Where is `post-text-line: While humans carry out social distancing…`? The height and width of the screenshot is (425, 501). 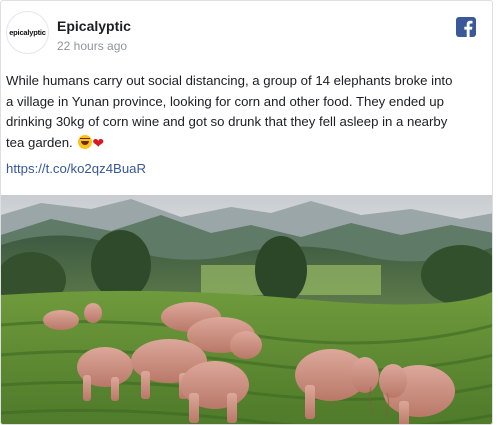 post-text-line: While humans carry out social distancing… is located at coordinates (229, 80).